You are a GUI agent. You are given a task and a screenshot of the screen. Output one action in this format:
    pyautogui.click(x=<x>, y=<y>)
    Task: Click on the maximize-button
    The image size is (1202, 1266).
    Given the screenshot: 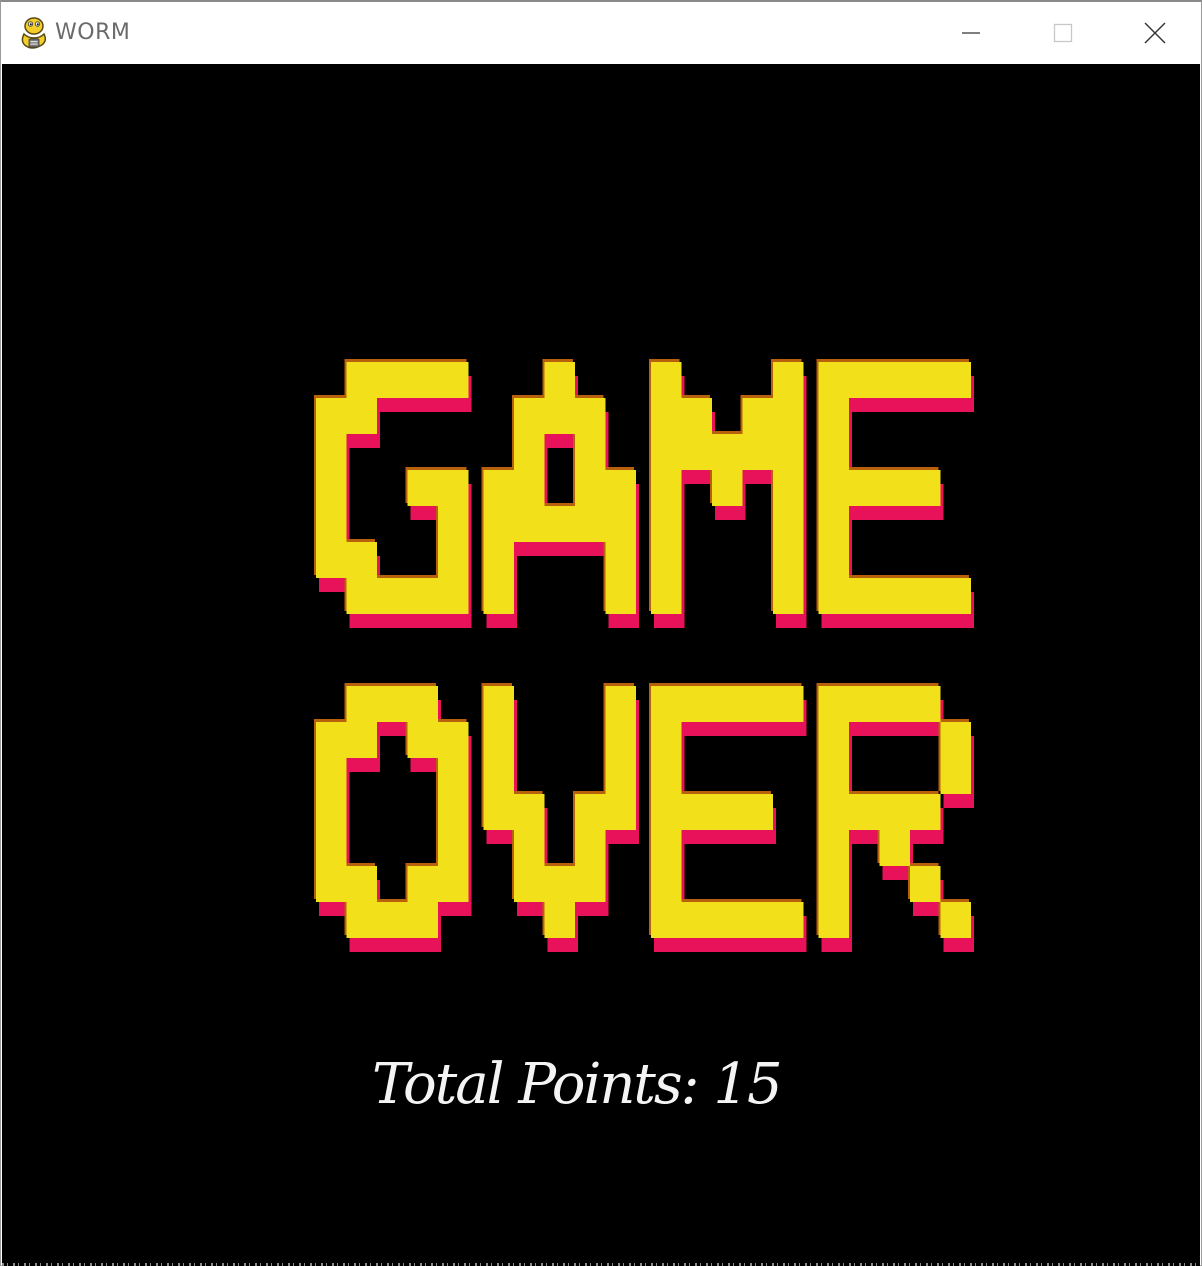 What is the action you would take?
    pyautogui.click(x=1063, y=33)
    